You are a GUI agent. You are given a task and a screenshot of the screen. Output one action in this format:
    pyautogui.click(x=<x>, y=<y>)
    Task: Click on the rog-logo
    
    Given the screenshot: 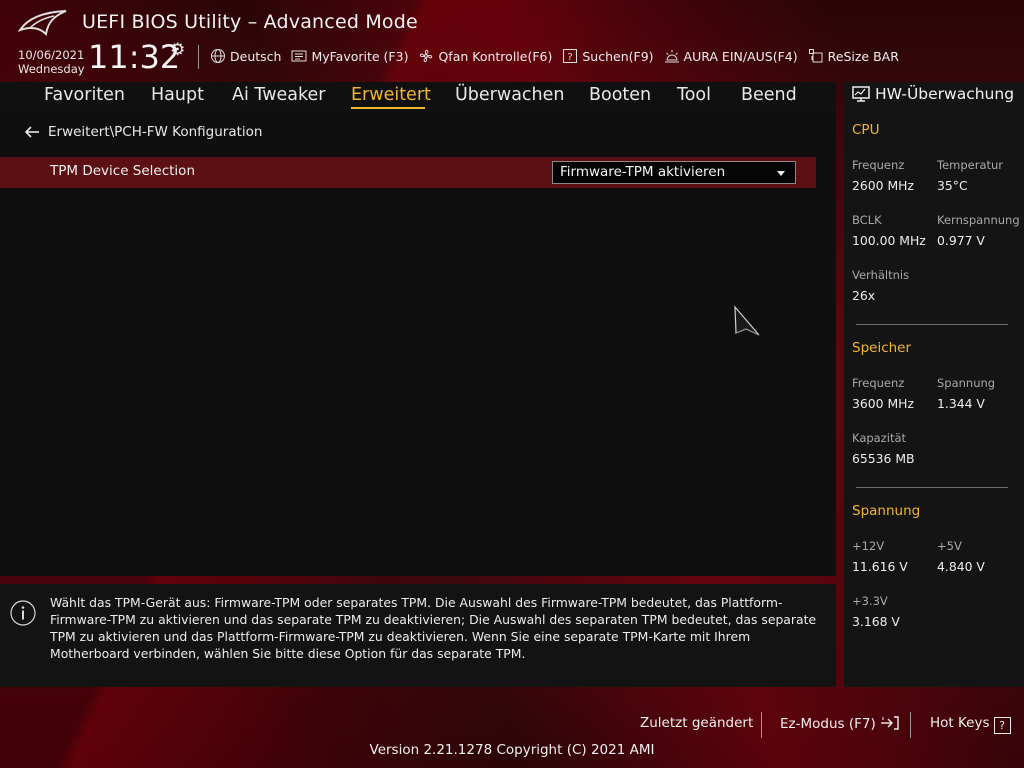 What is the action you would take?
    pyautogui.click(x=42, y=23)
    